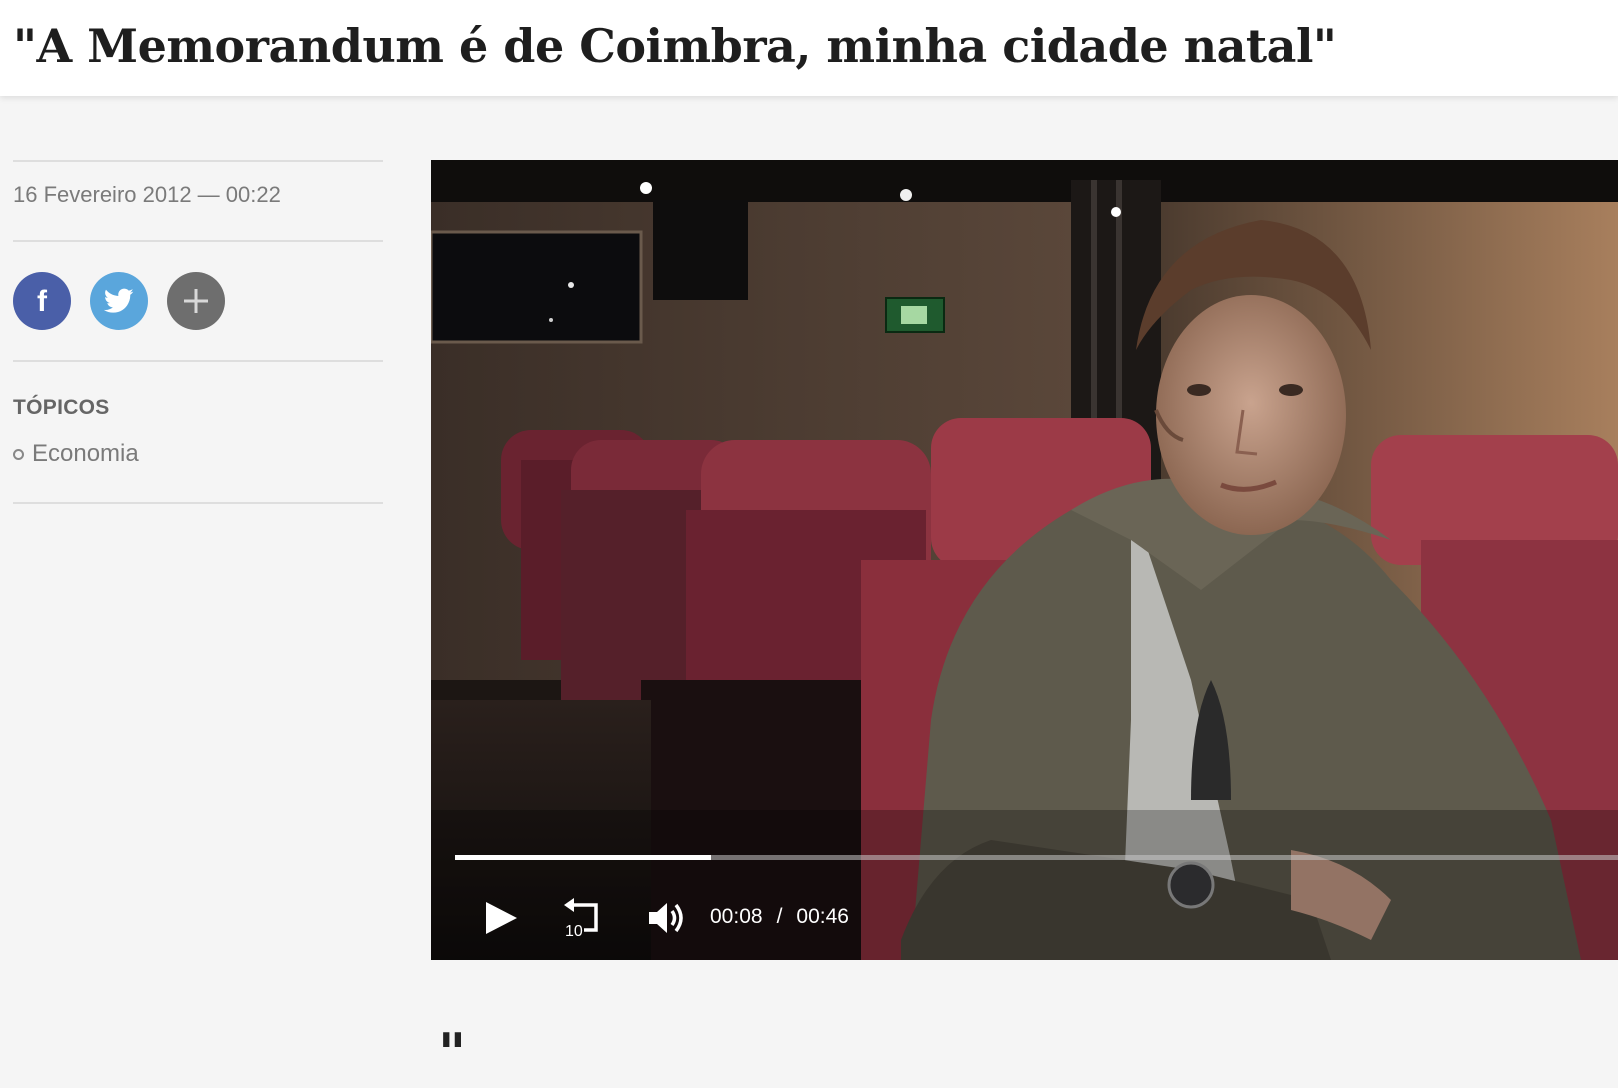 Image resolution: width=1618 pixels, height=1088 pixels. Describe the element at coordinates (198, 503) in the screenshot. I see `divider` at that location.